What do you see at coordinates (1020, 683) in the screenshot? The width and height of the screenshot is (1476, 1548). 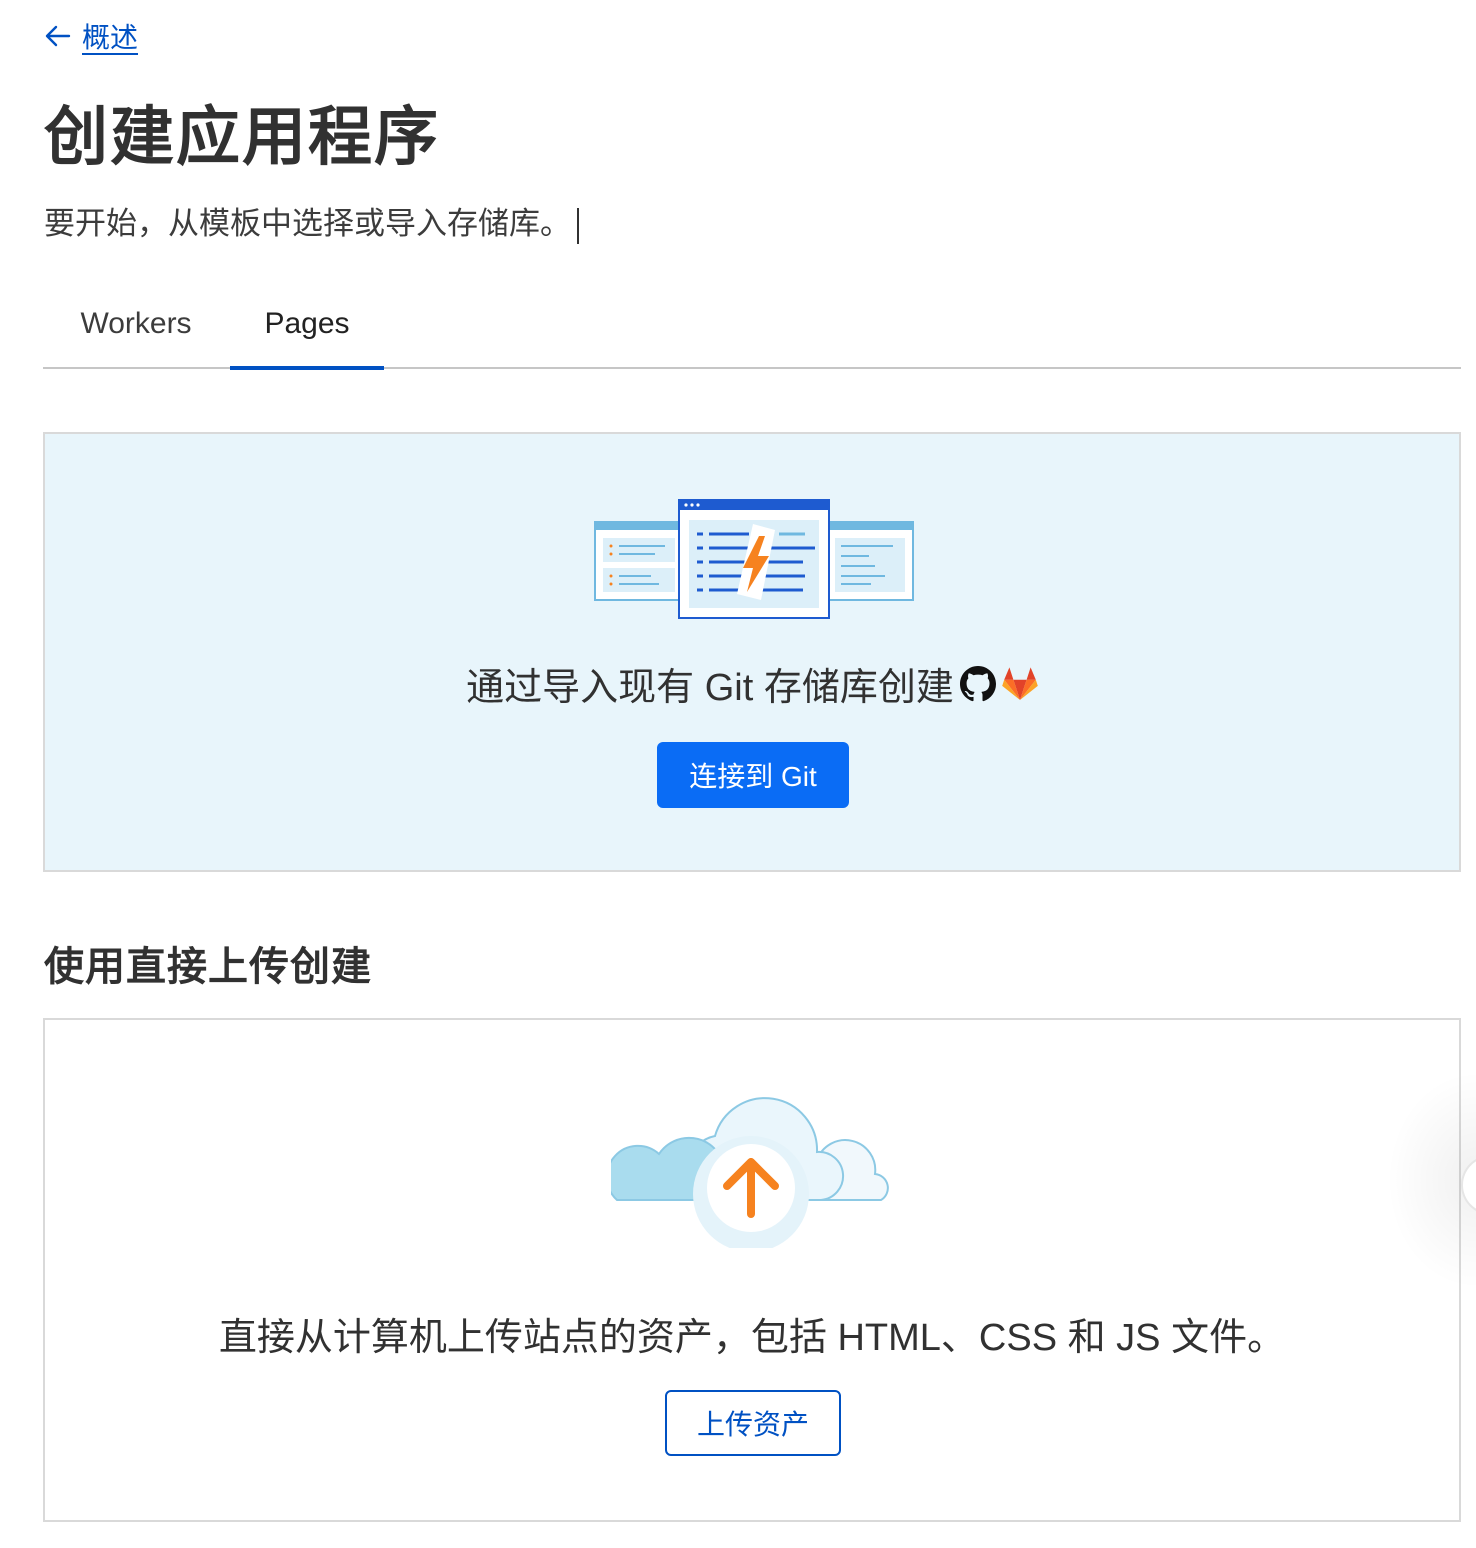 I see `gitlab-icon` at bounding box center [1020, 683].